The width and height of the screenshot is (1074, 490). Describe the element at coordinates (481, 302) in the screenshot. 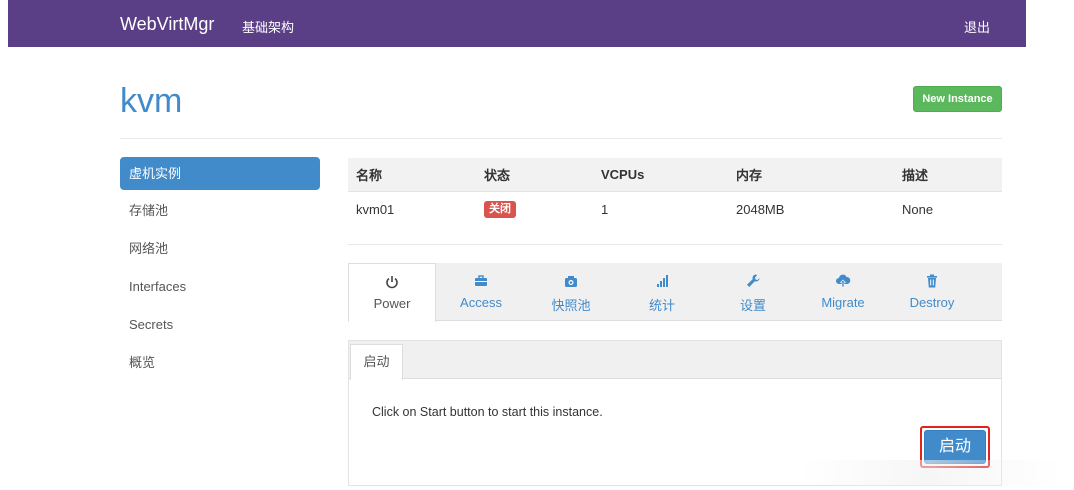

I see `tab-label: Access` at that location.